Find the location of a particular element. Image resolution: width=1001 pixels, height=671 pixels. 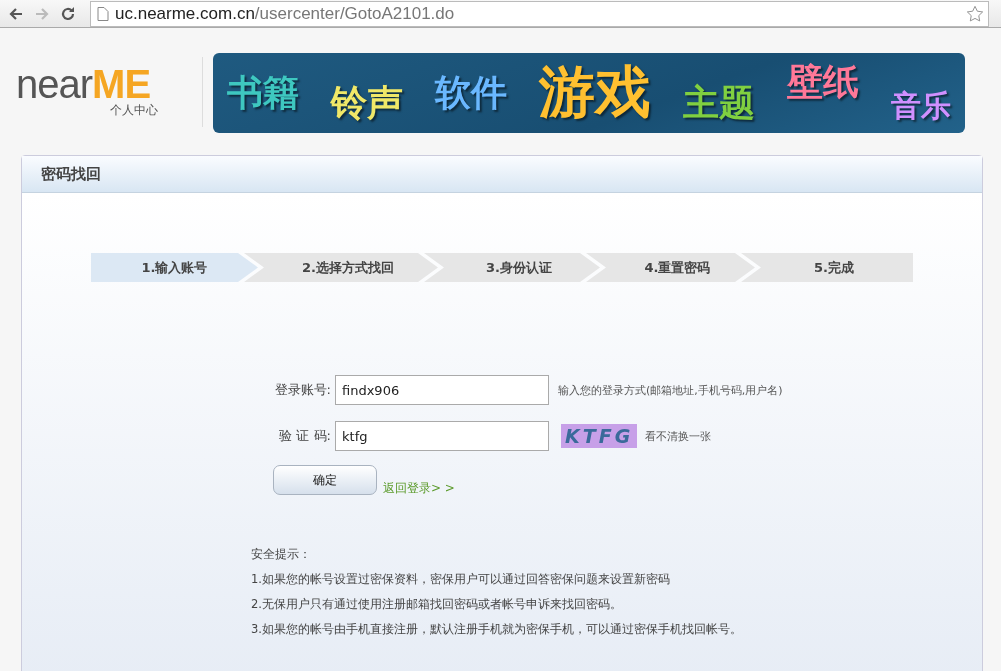

banner-word: 游戏 is located at coordinates (595, 92).